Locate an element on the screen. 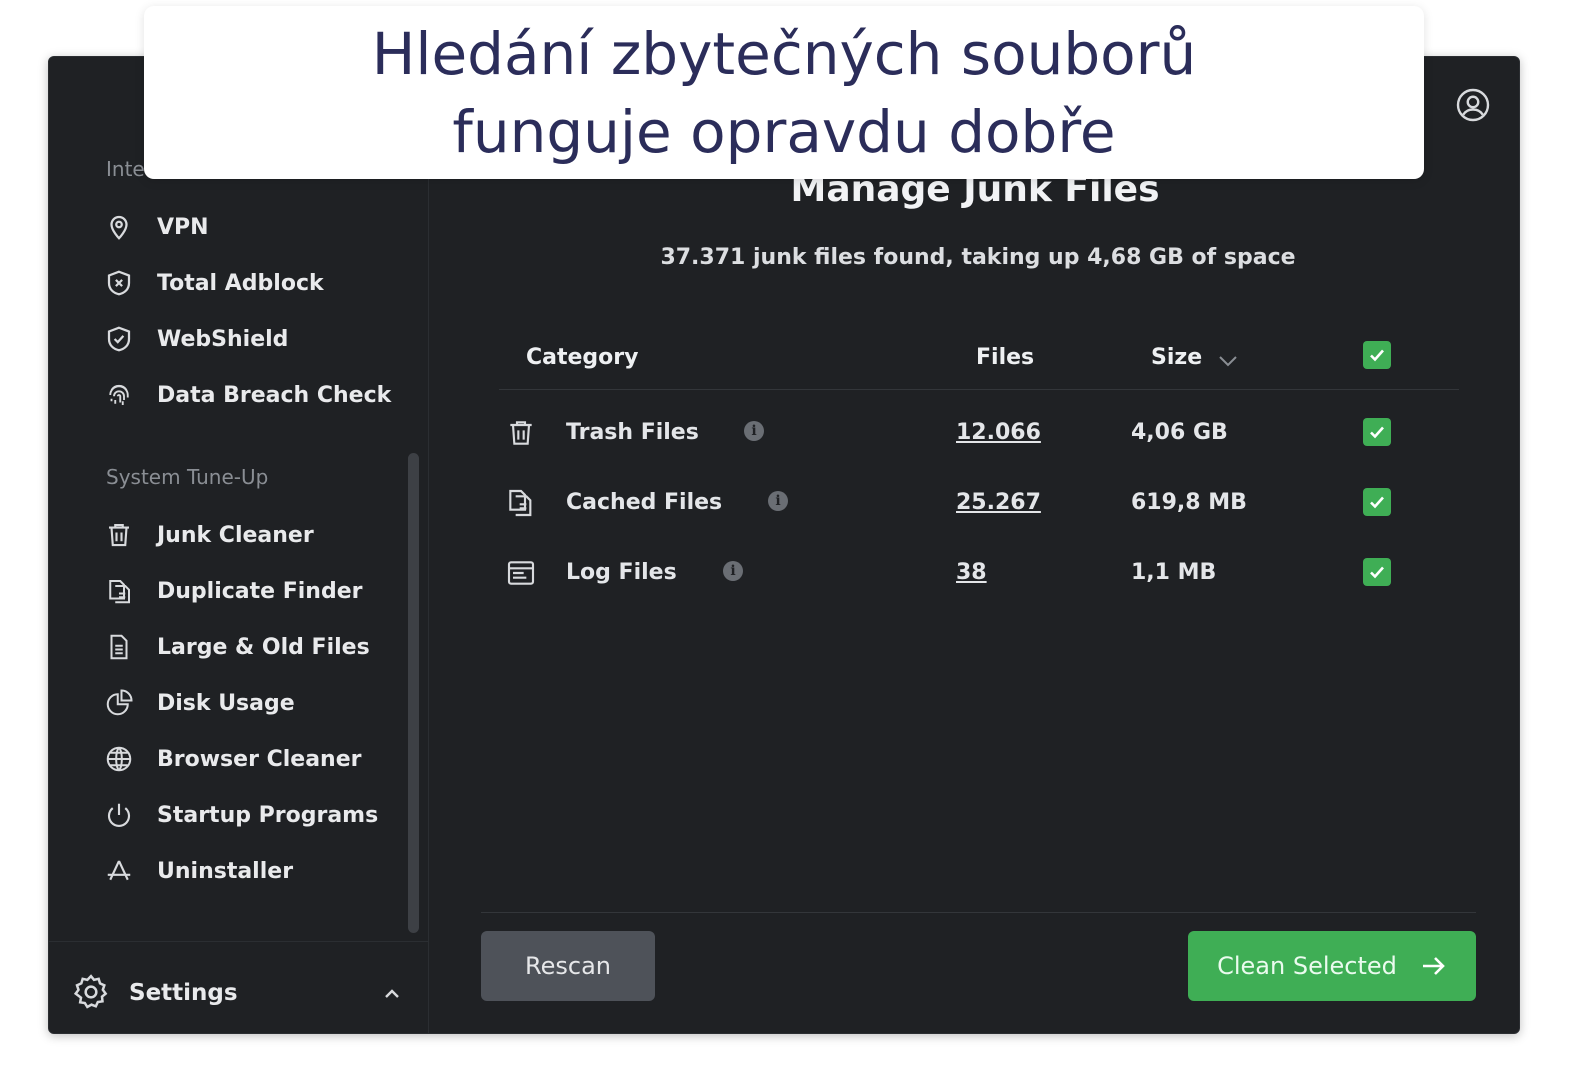  sidebar-item-data-breach-check: Data Breach Check is located at coordinates (246, 395).